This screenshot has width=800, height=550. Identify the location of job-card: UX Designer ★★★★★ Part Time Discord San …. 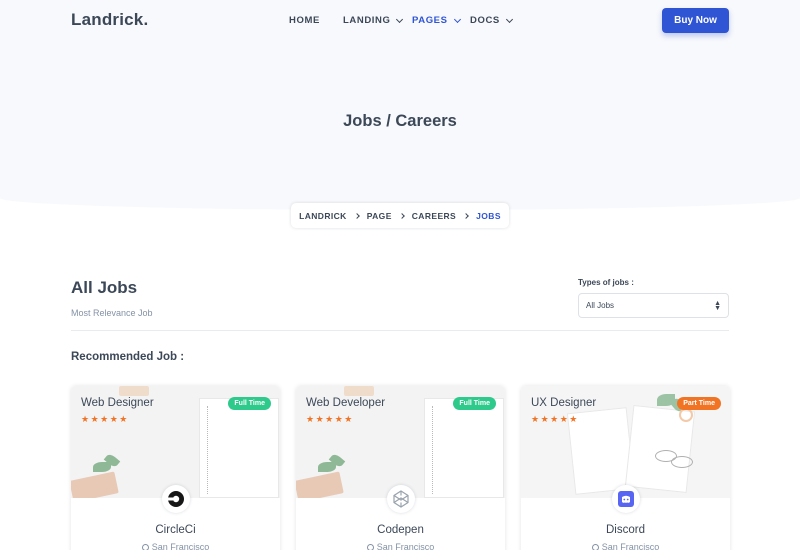
(625, 468).